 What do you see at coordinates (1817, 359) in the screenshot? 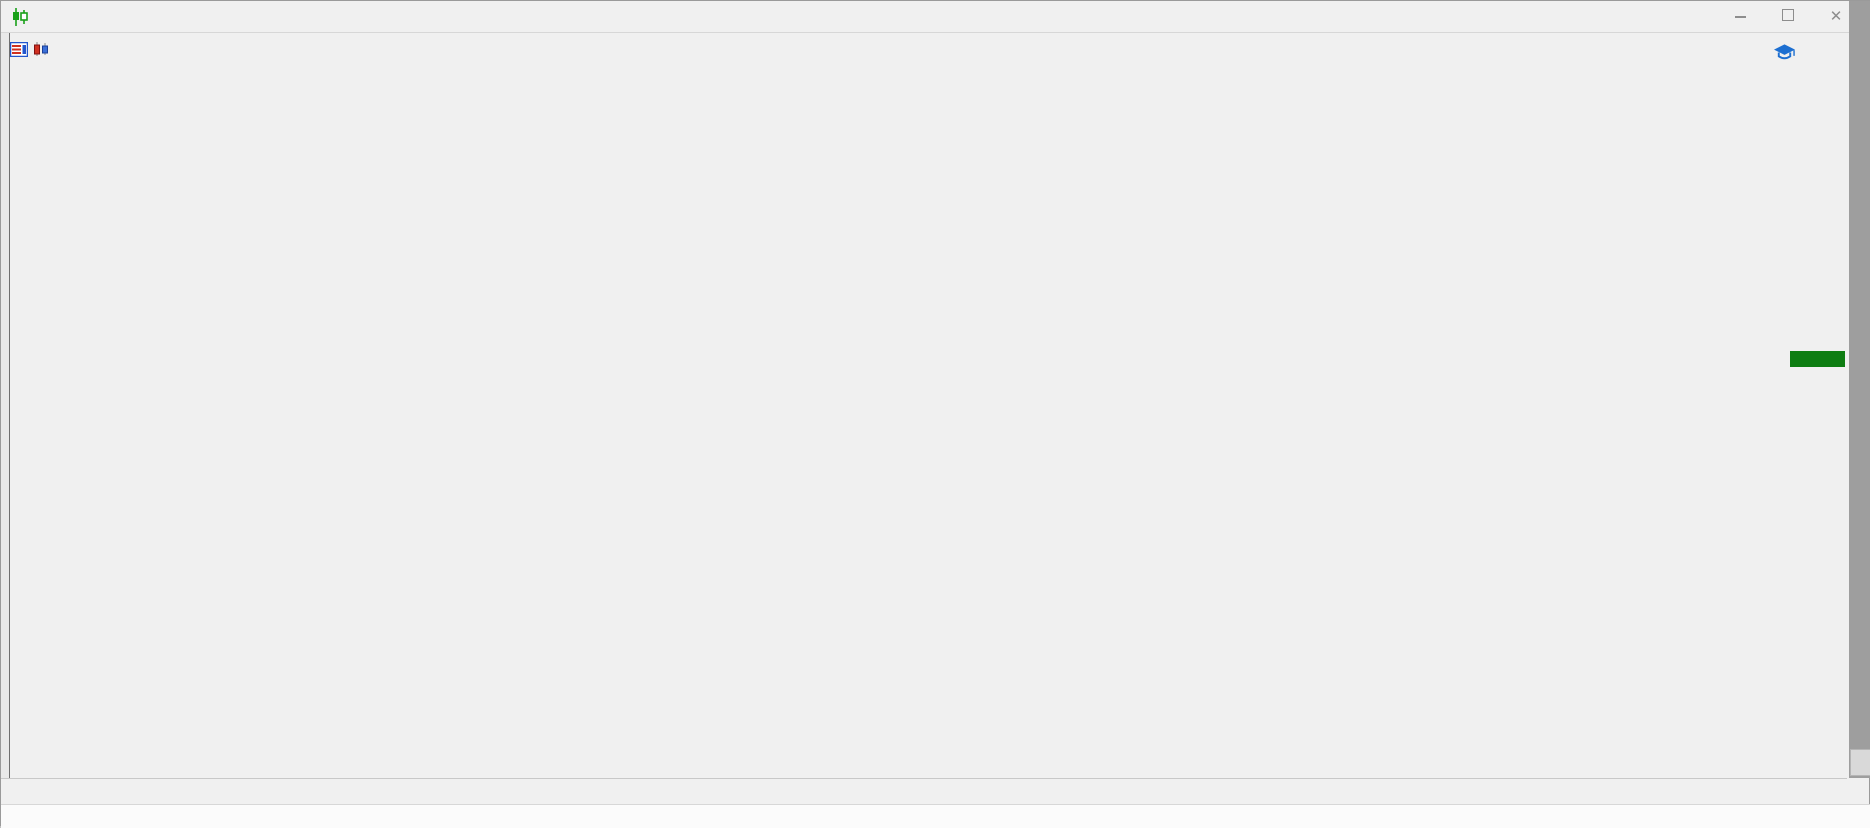
I see `current-price-badge` at bounding box center [1817, 359].